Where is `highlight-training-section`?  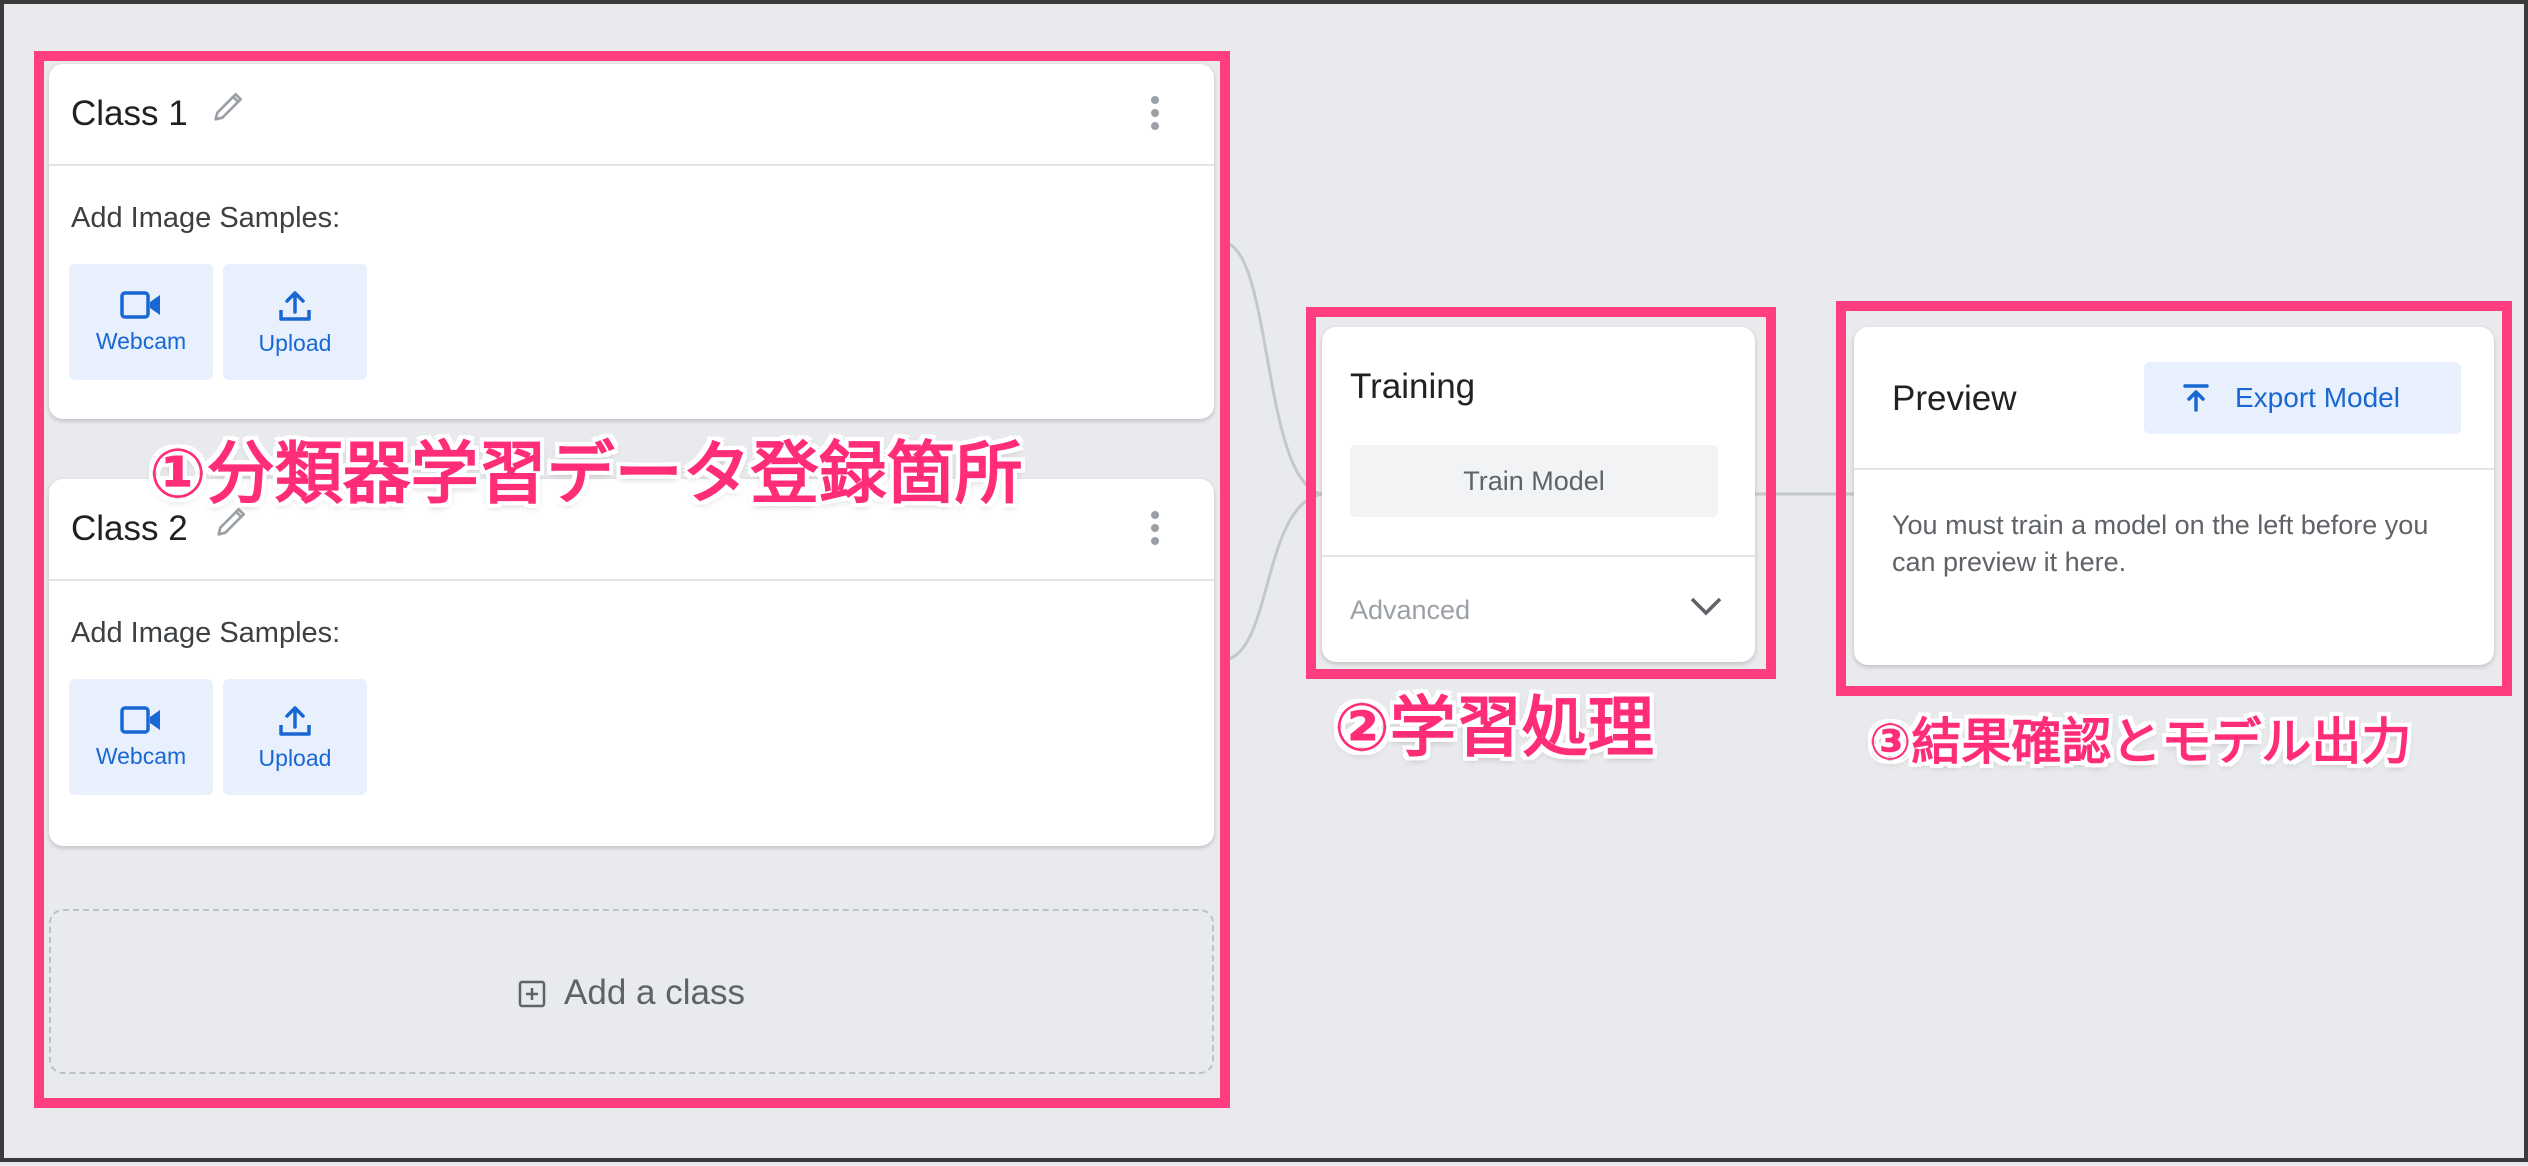
highlight-training-section is located at coordinates (1541, 493).